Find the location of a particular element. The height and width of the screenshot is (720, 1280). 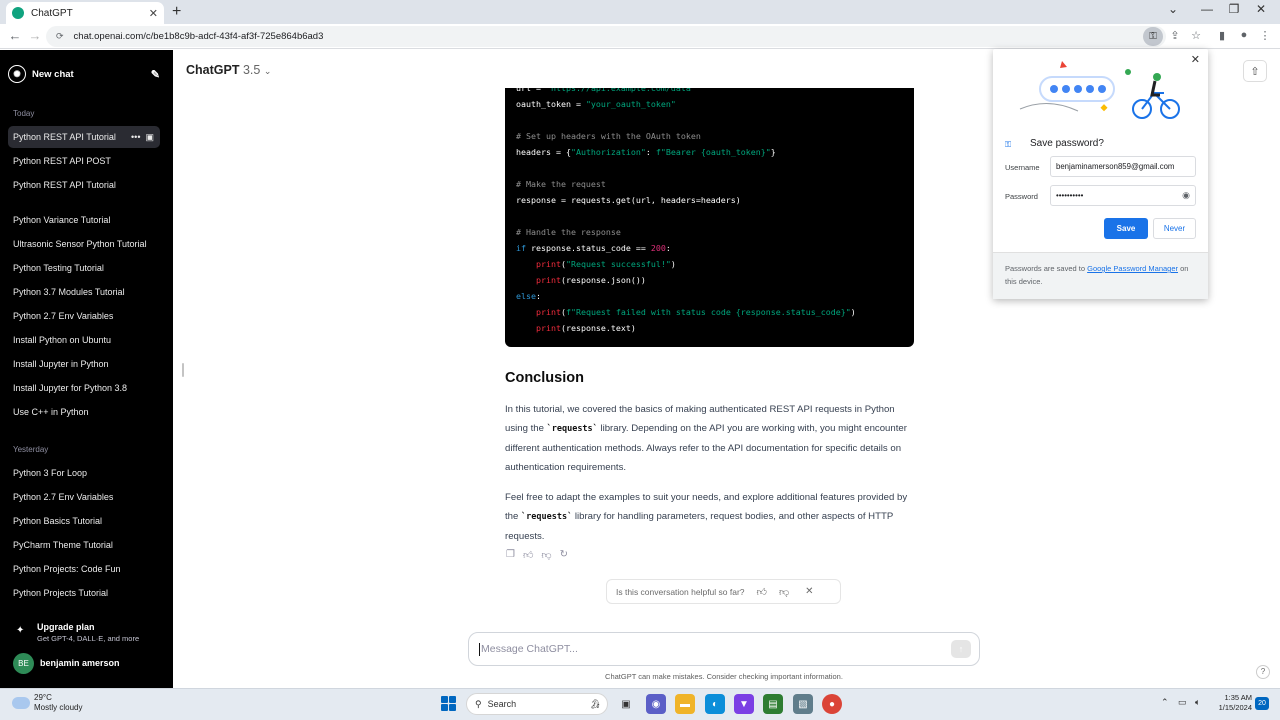

sidebar-item-label: Python Projects: Code Fun is located at coordinates (67, 569).